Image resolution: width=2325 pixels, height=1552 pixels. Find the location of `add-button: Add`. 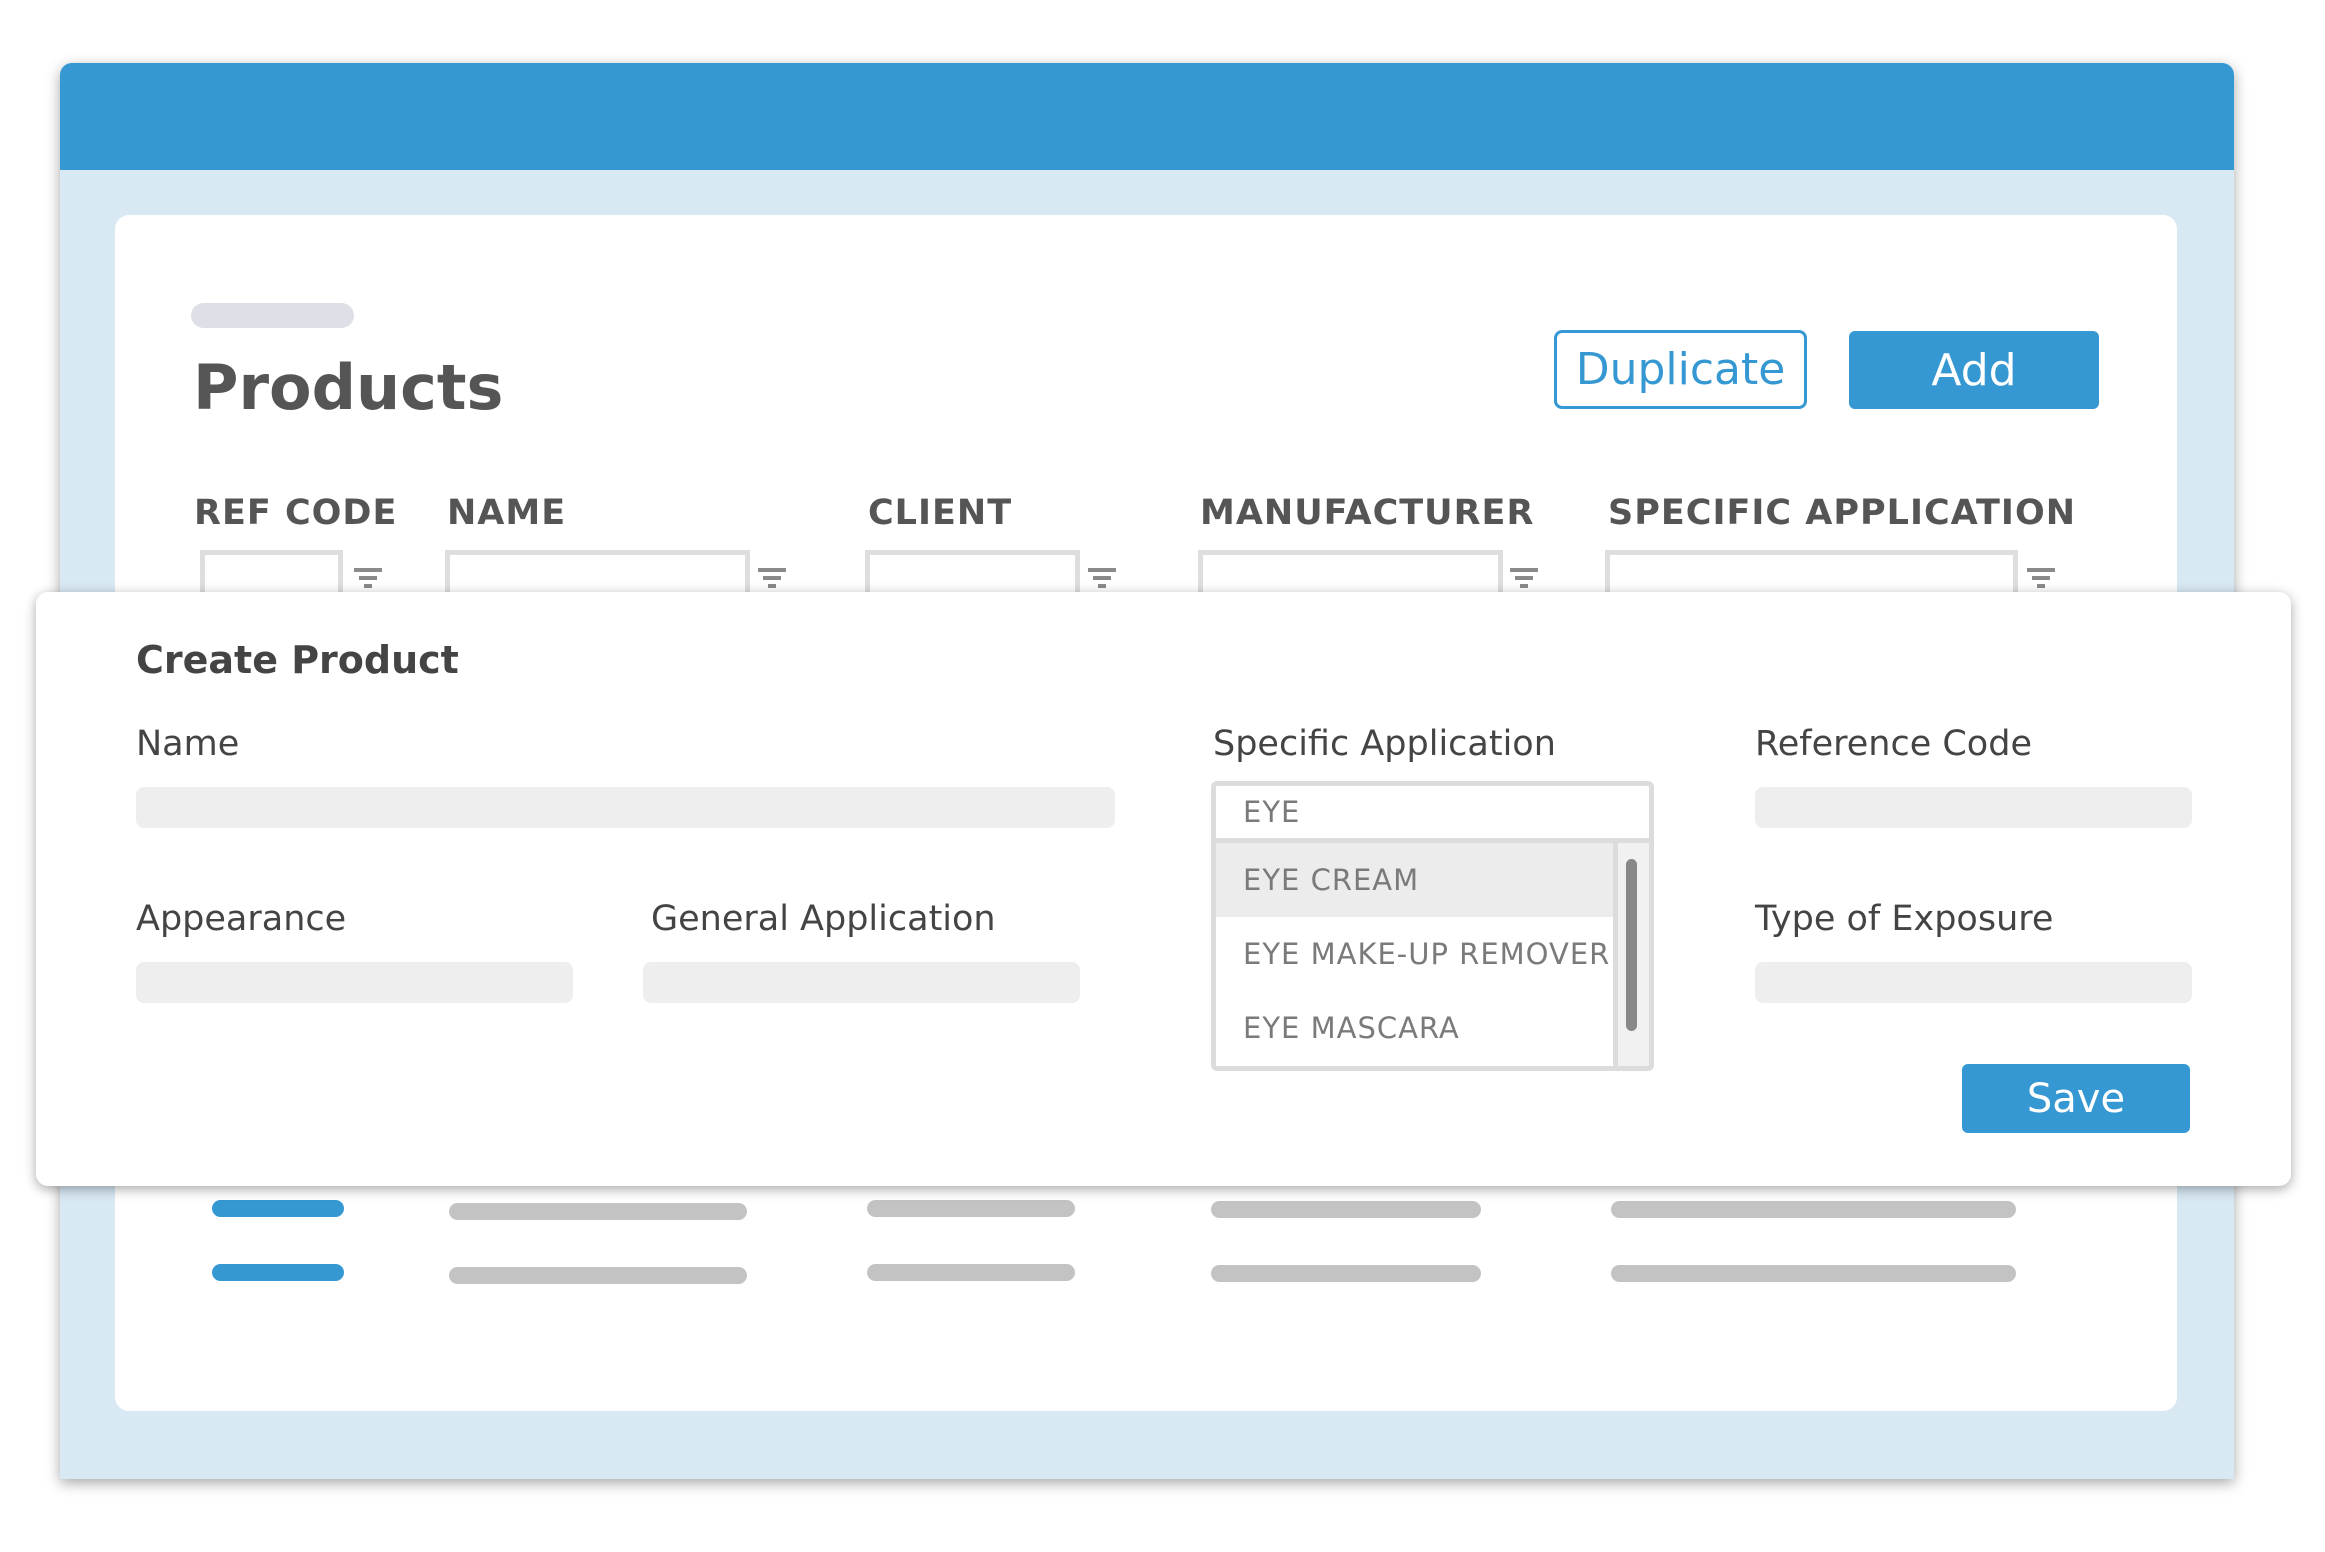

add-button: Add is located at coordinates (1974, 370).